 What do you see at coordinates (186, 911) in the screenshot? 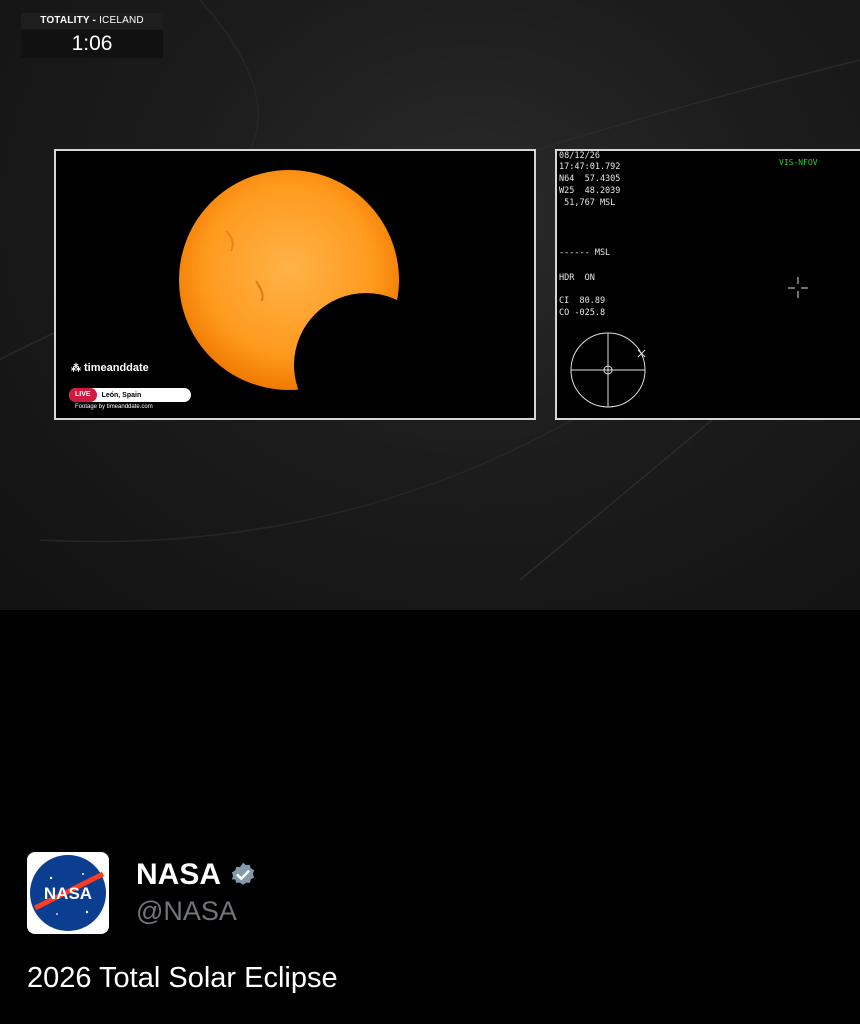
I see `author-handle: @NASA` at bounding box center [186, 911].